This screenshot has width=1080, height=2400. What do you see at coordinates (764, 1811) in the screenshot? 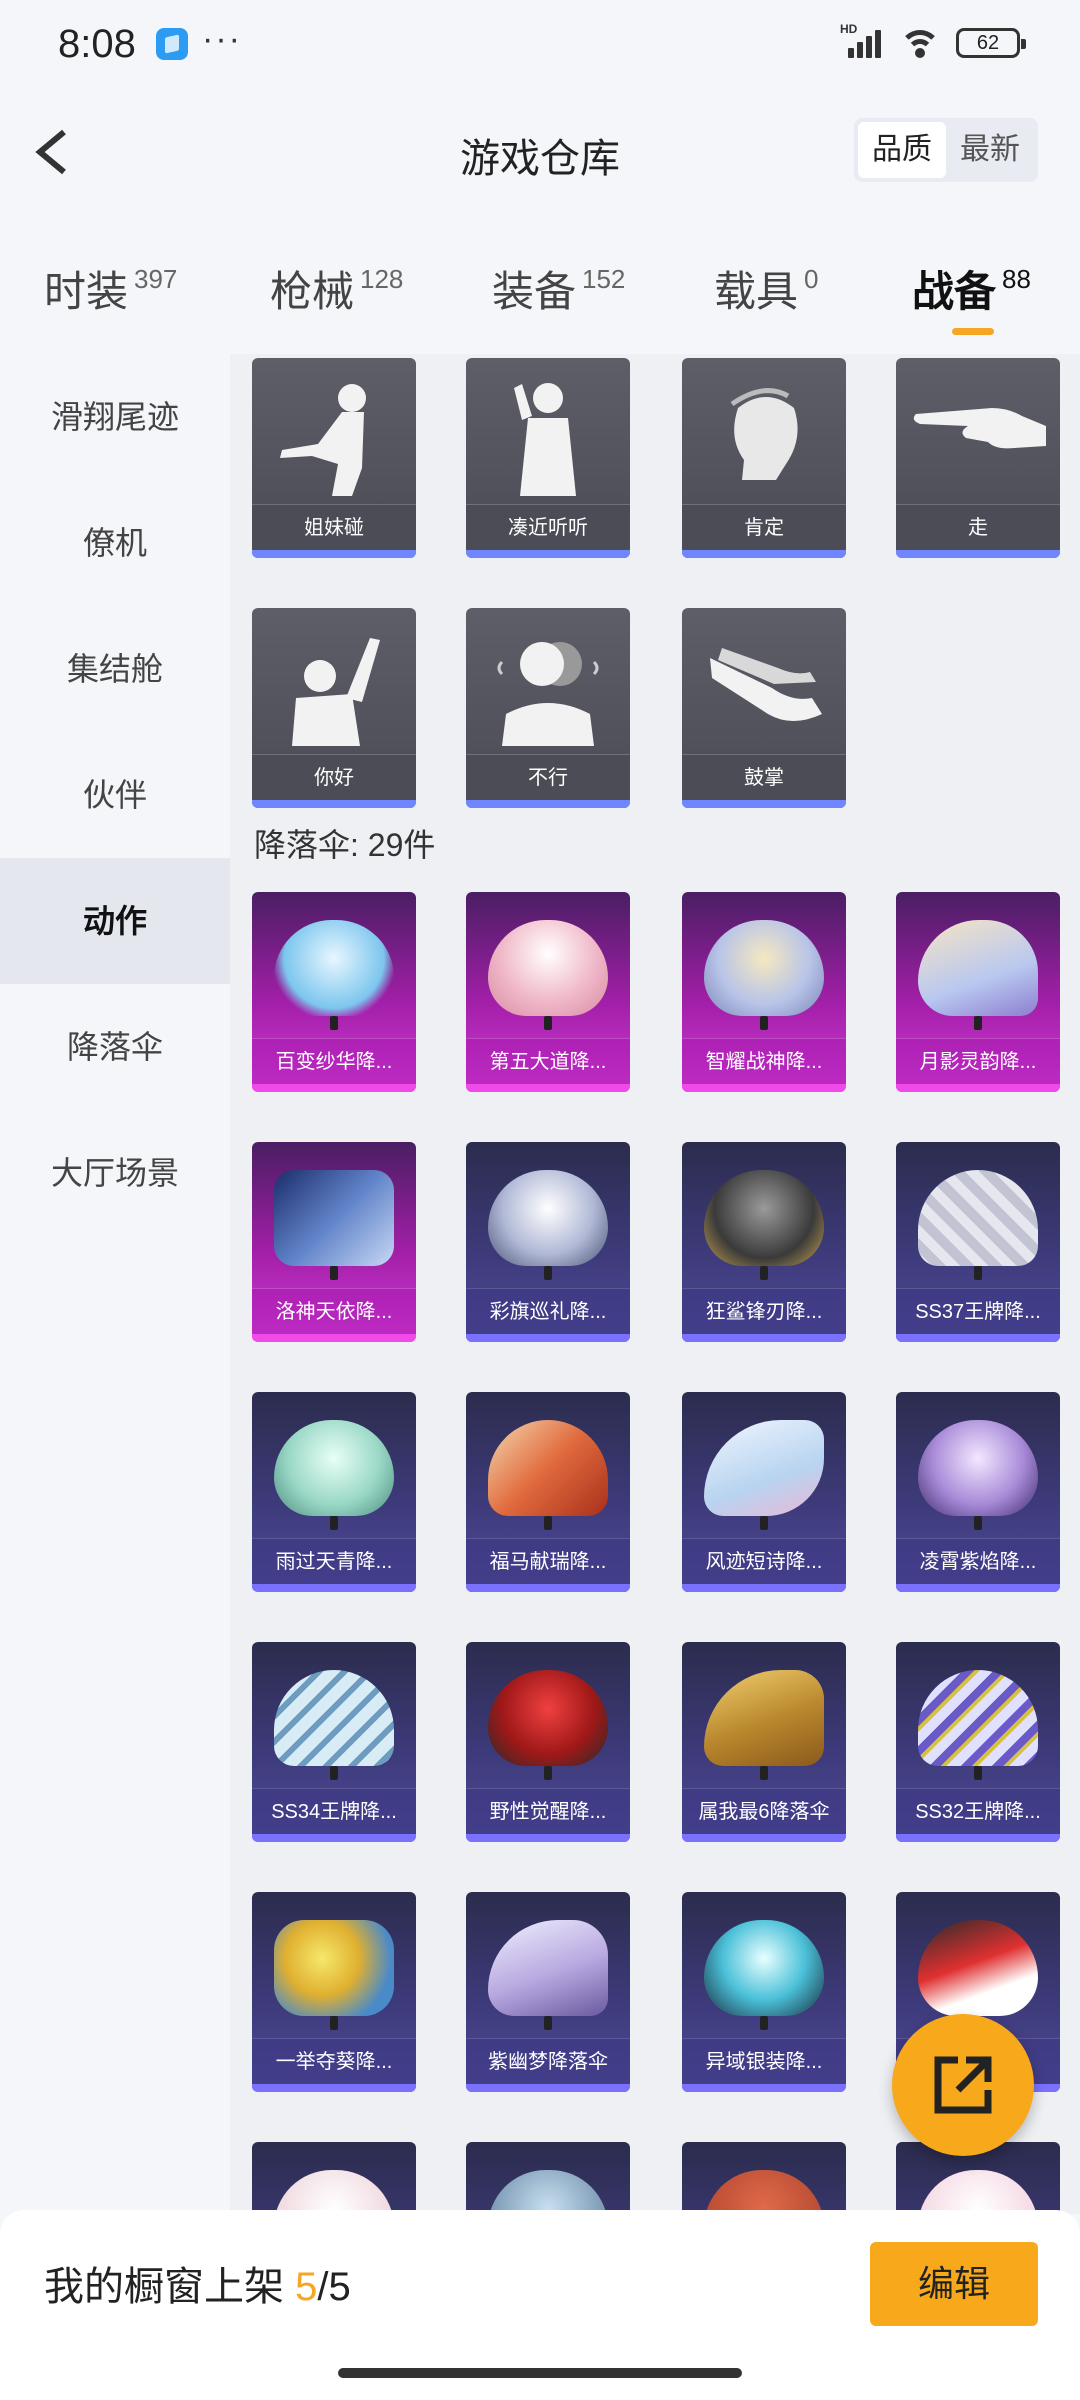
I see `item-label: 属我最6降落伞` at bounding box center [764, 1811].